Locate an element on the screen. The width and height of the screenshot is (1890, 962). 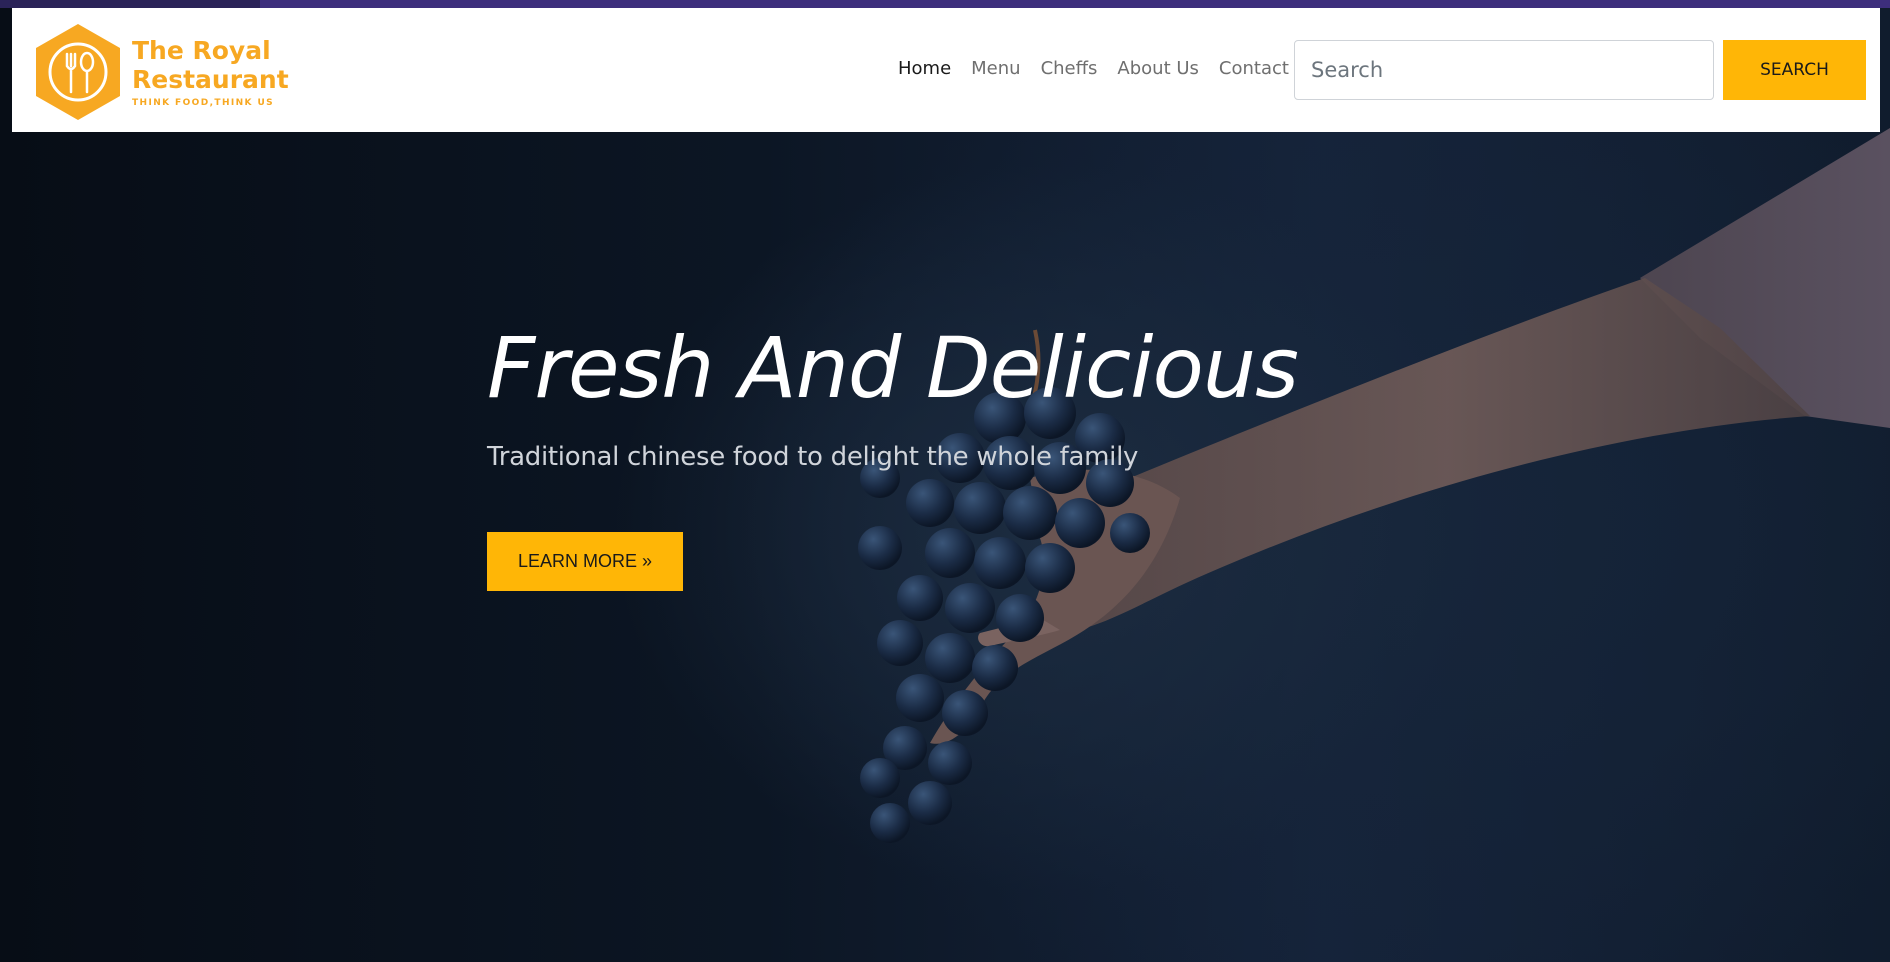
brand-name-line1: The Royal is located at coordinates (201, 50).